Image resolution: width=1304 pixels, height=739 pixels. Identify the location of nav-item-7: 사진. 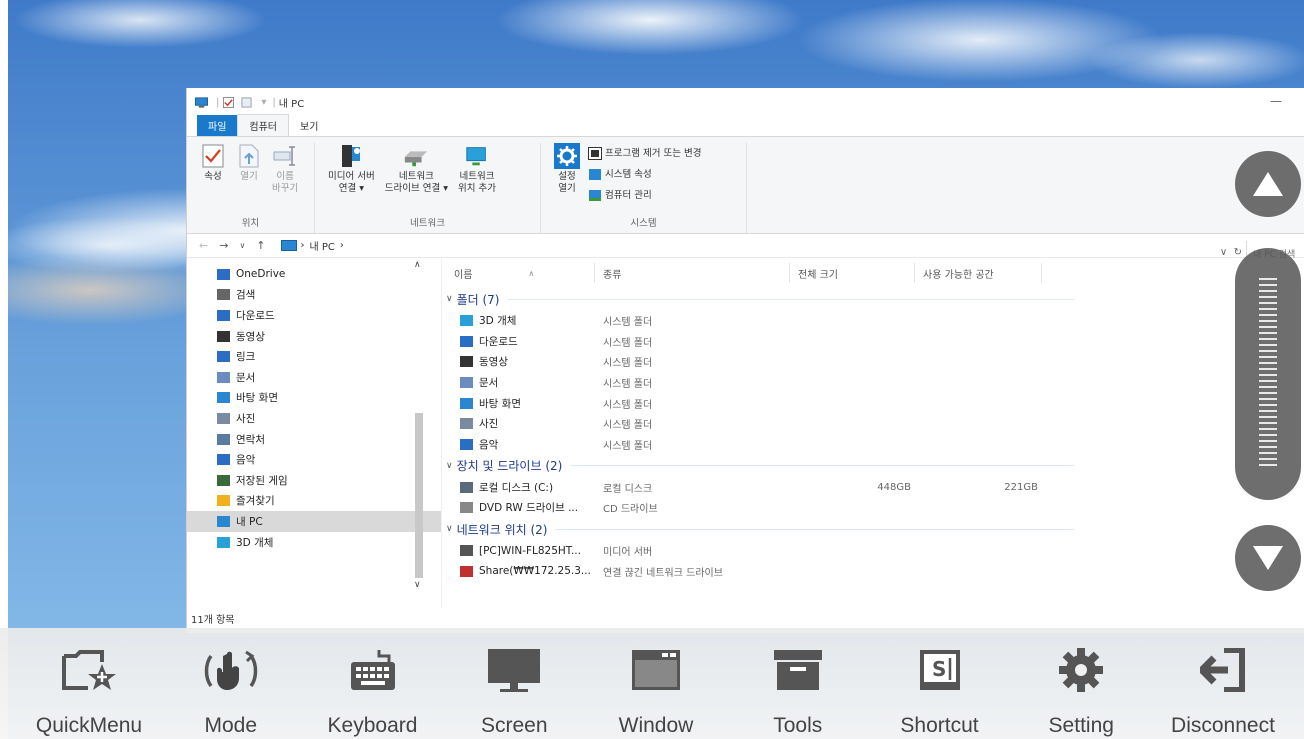
(314, 418).